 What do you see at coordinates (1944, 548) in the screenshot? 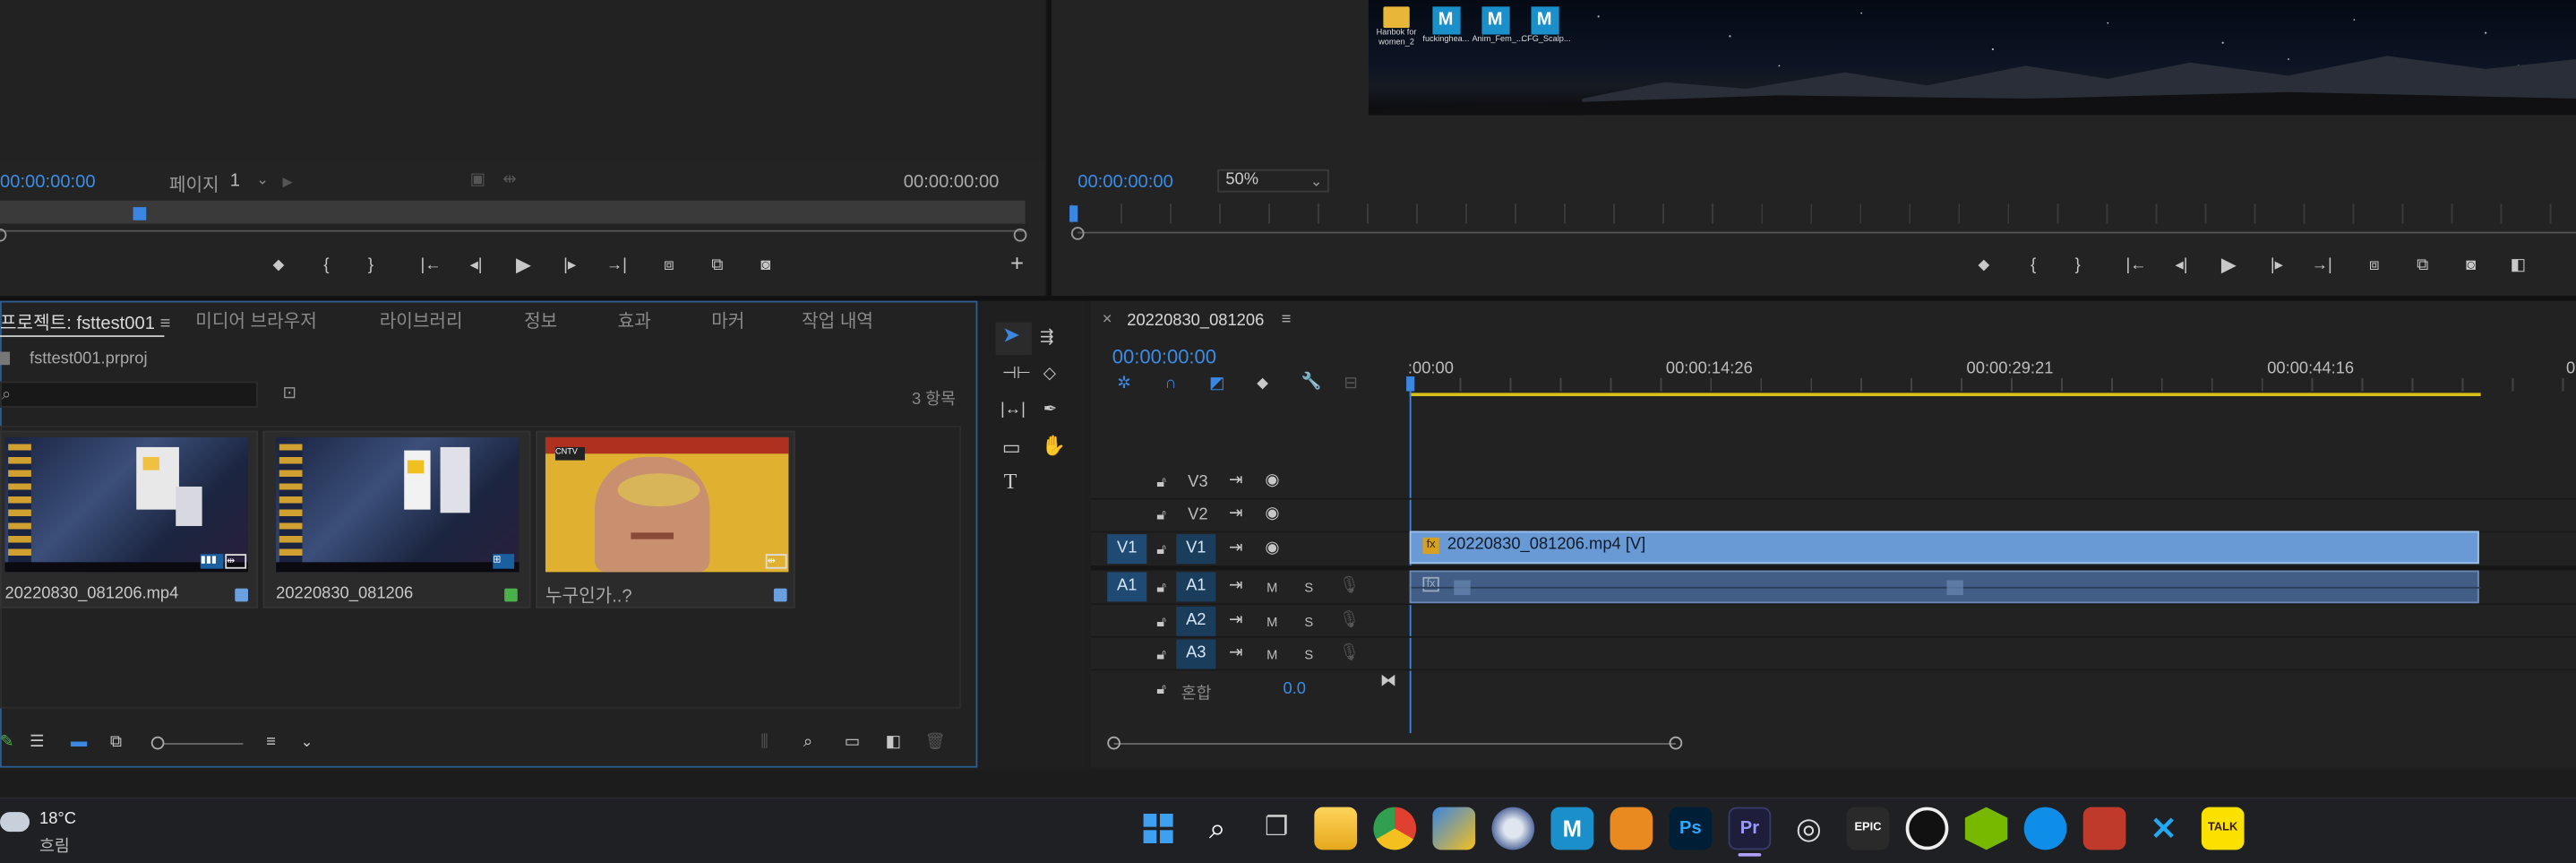
I see `video-clip: fx 20220830_081206.mp4 [V]` at bounding box center [1944, 548].